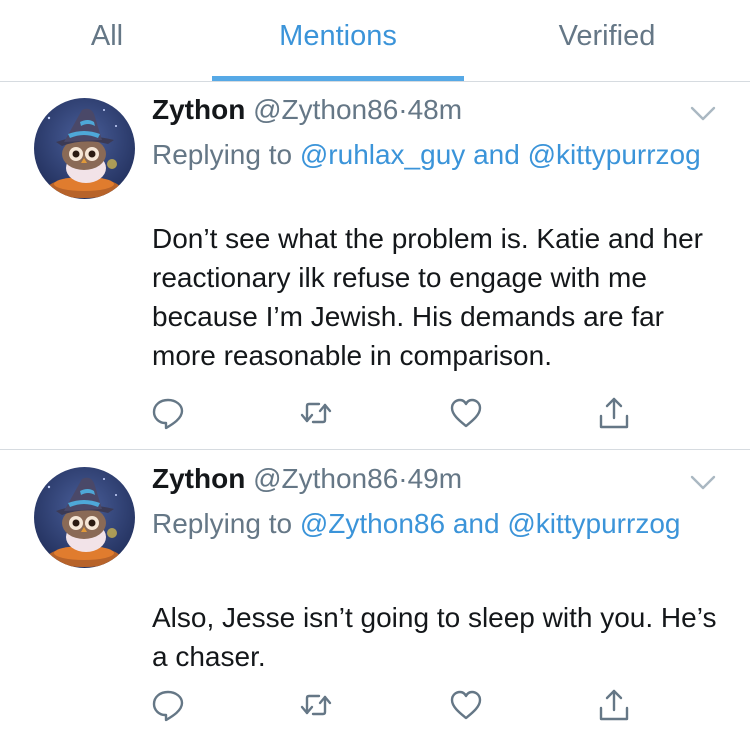 Image resolution: width=750 pixels, height=735 pixels. I want to click on tweet-header: Zython @Zython86·49m, so click(307, 479).